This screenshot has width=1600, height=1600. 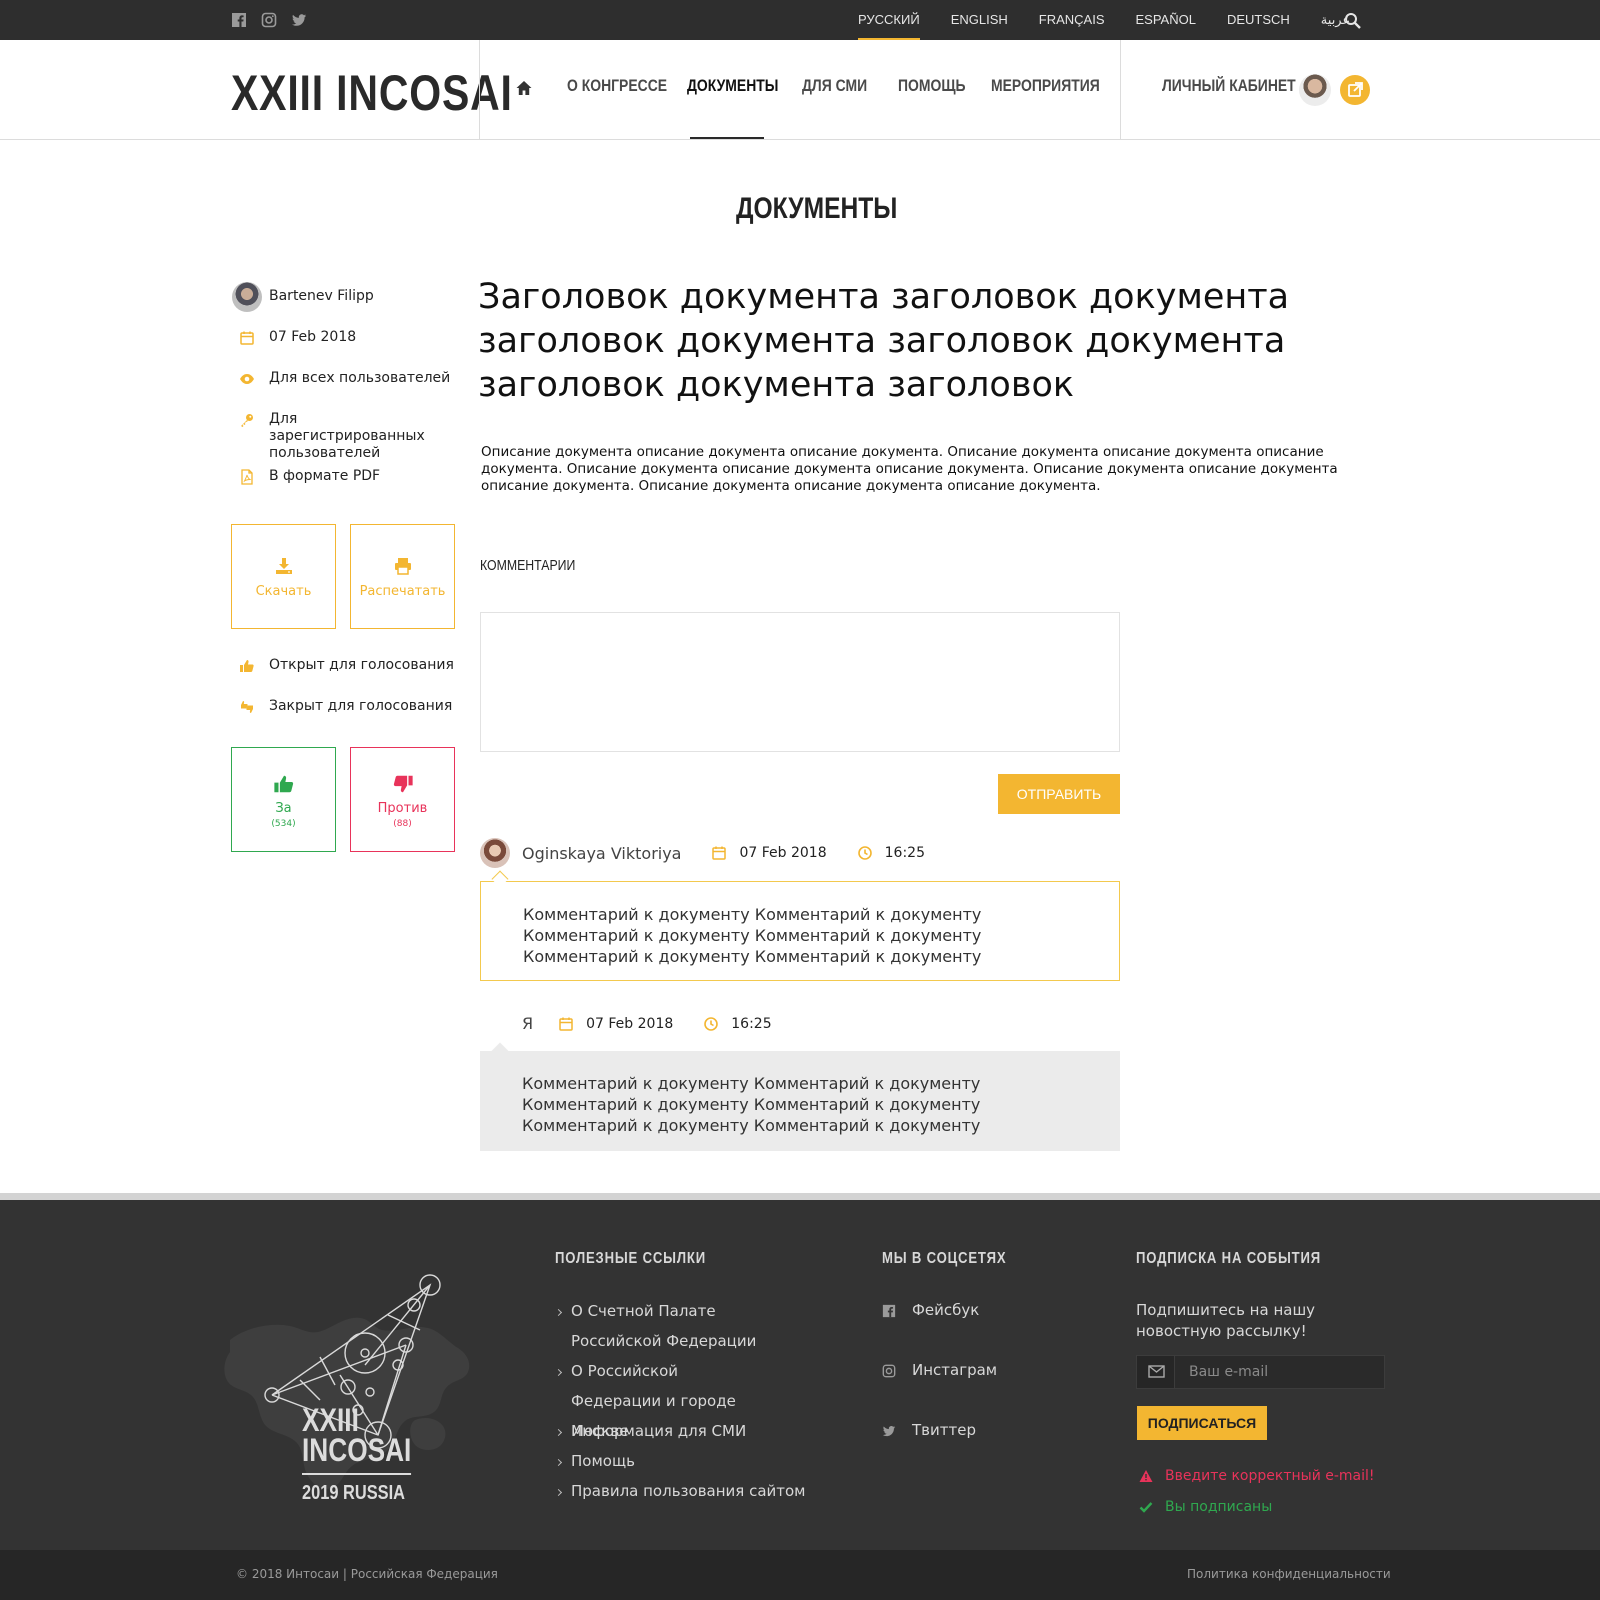 I want to click on user-avatar, so click(x=1315, y=90).